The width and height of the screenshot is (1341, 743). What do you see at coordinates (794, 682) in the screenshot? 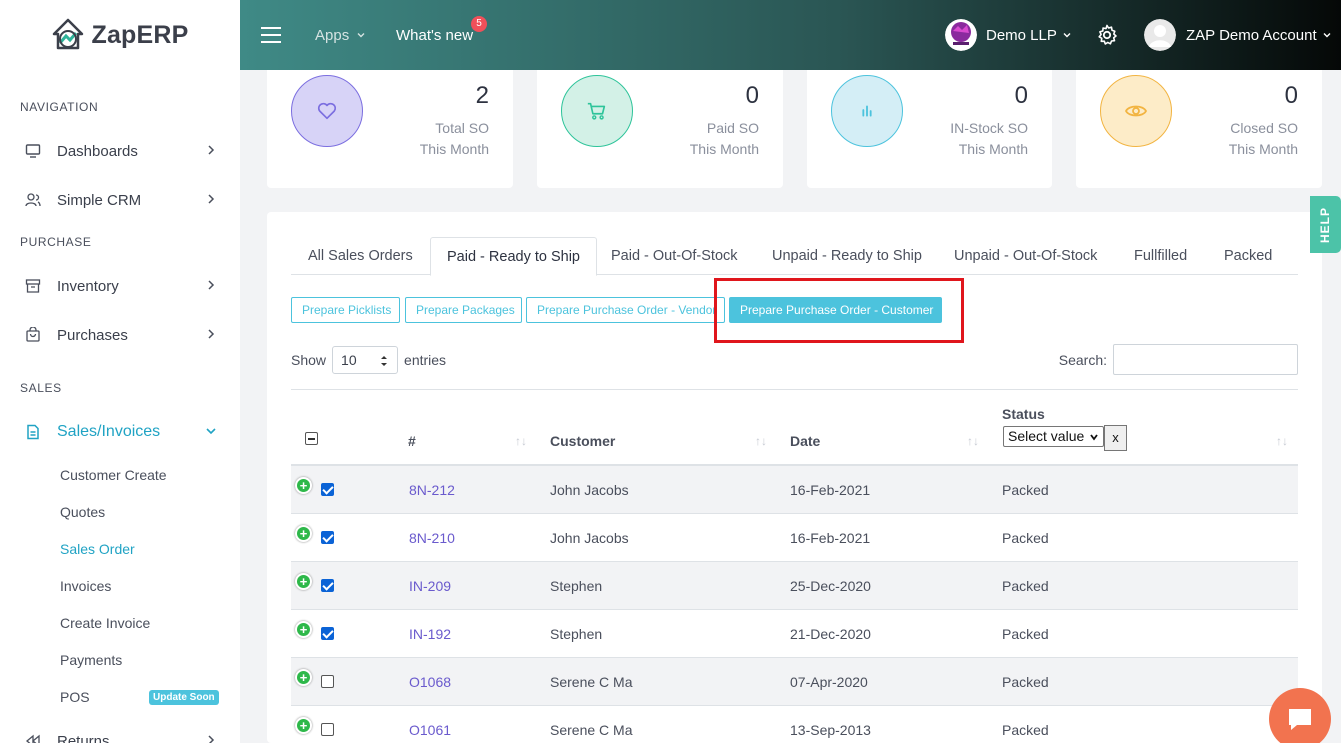
I see `table-row: + O1068 Serene C Ma 07-Apr-2020 Packed` at bounding box center [794, 682].